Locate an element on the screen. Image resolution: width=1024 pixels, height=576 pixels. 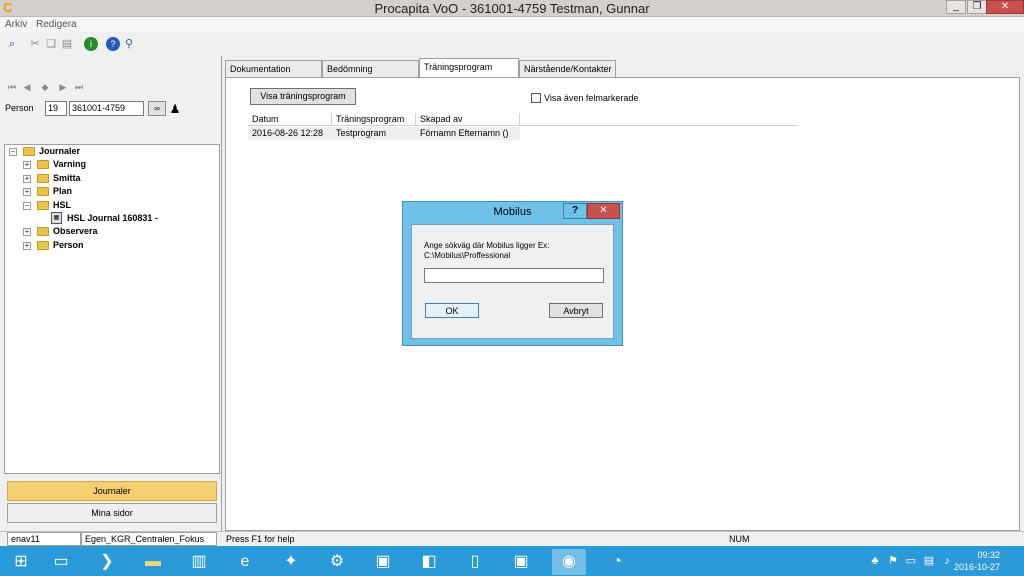
tab-narstaende-kontakter: Närstående/Kontakter is located at coordinates (567, 69).